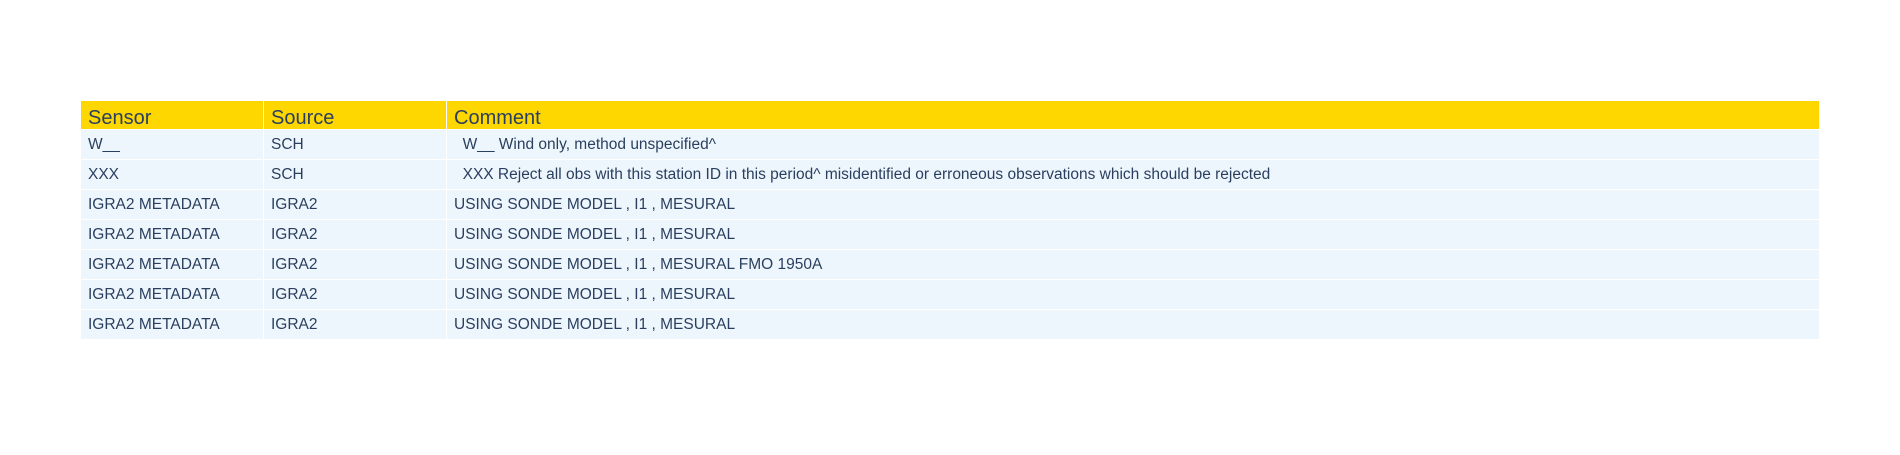 This screenshot has width=1900, height=455. What do you see at coordinates (1133, 115) in the screenshot?
I see `header-comment: Comment` at bounding box center [1133, 115].